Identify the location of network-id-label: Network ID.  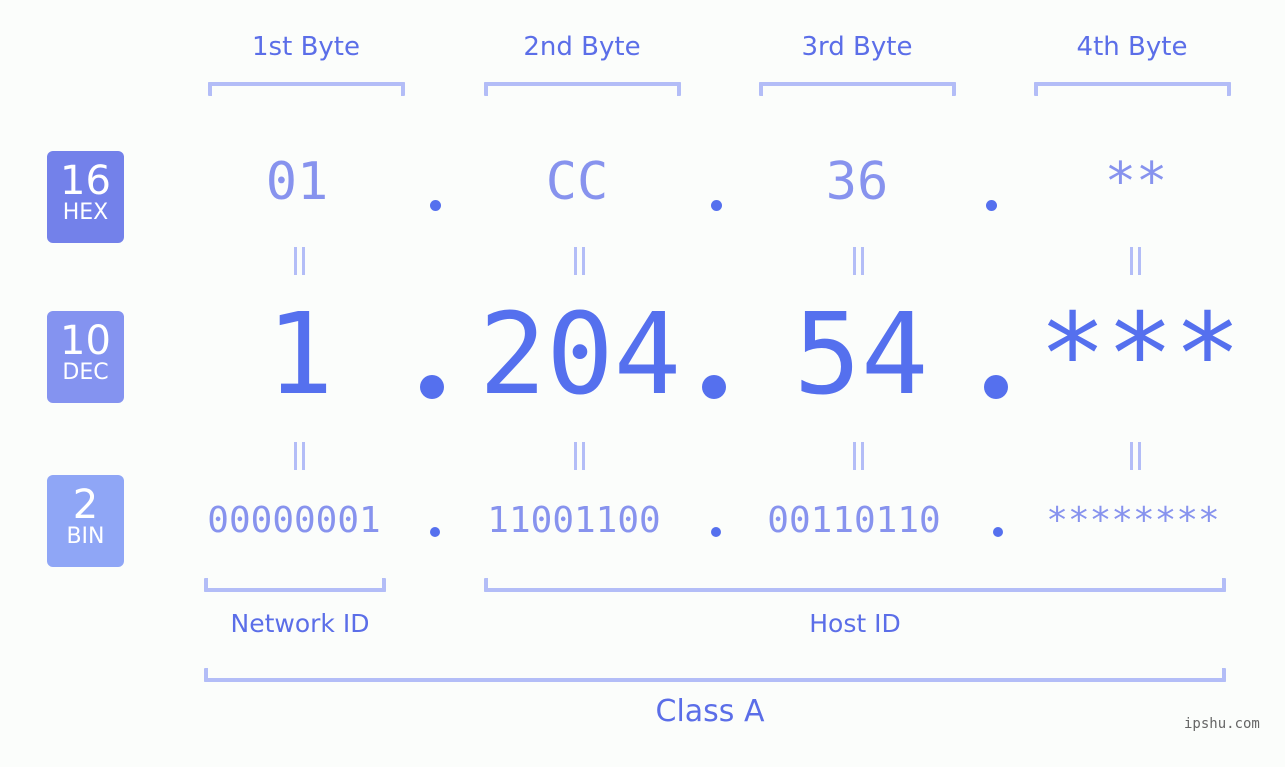
(300, 623).